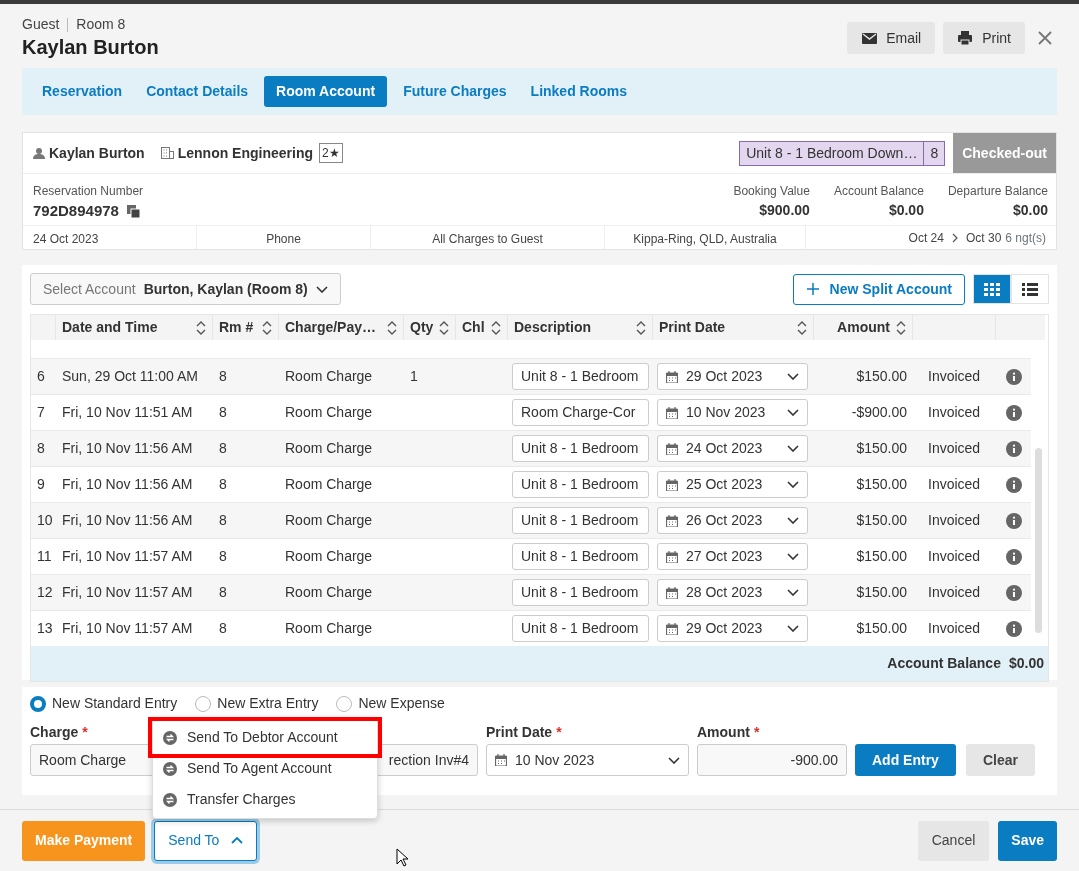 The width and height of the screenshot is (1079, 871). What do you see at coordinates (692, 327) in the screenshot?
I see `column-header: Print Date` at bounding box center [692, 327].